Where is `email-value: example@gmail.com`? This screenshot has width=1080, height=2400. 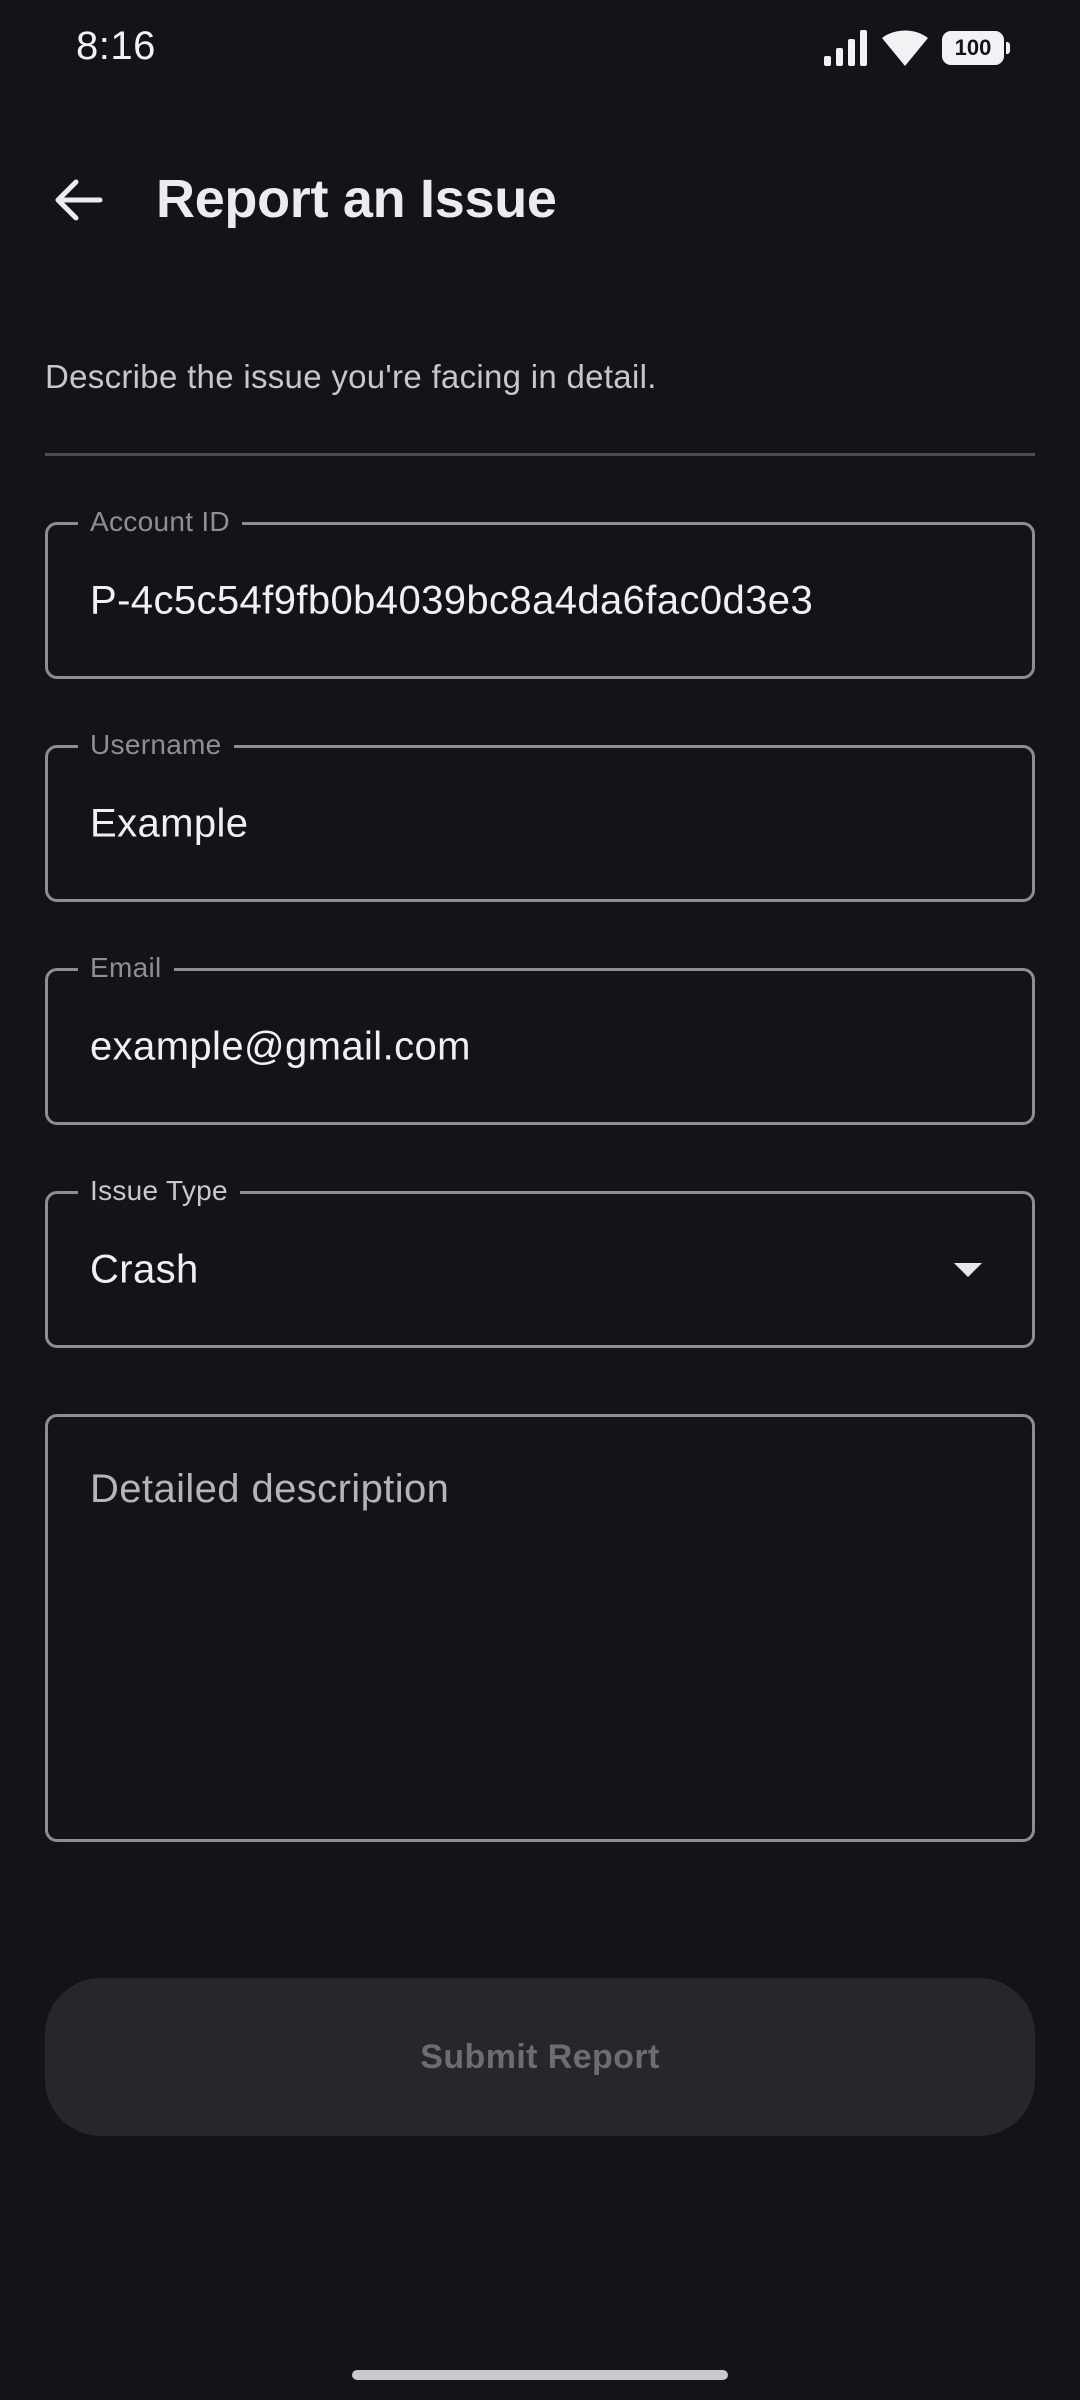 email-value: example@gmail.com is located at coordinates (280, 1046).